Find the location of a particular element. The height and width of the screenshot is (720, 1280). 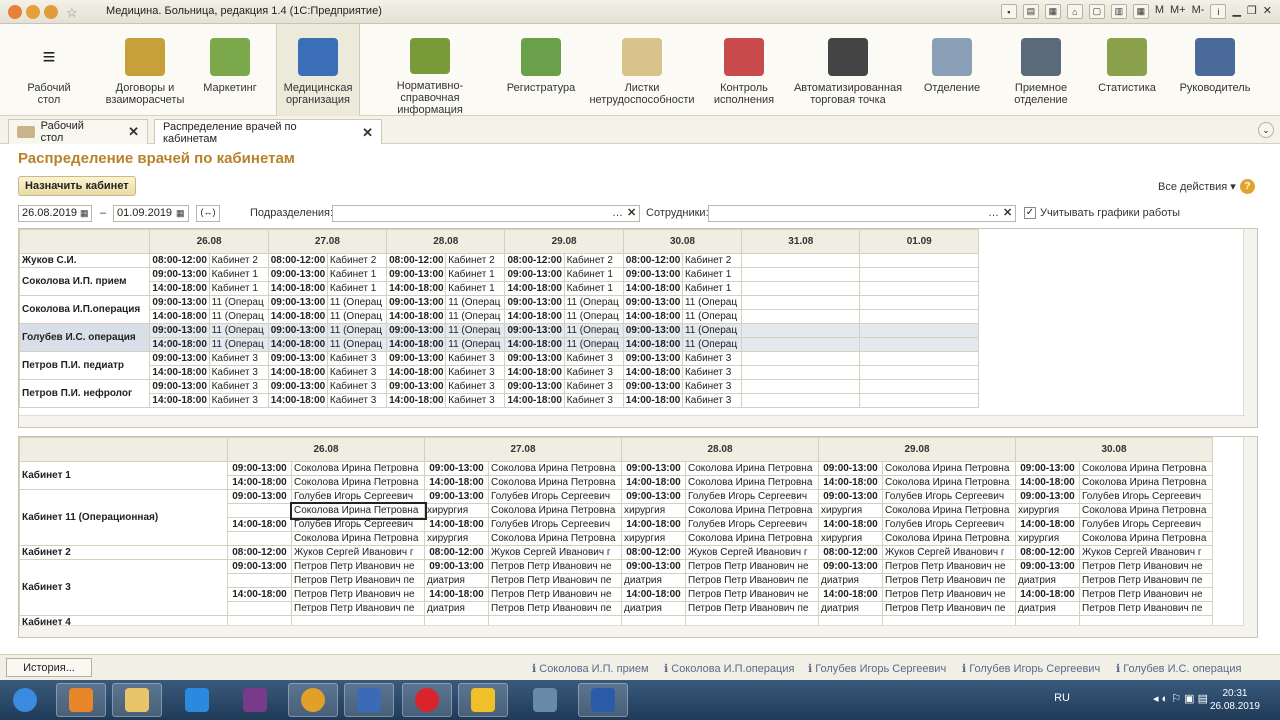

tab-doctor-distribution: Распределение врачей по кабинетам ✕ is located at coordinates (268, 132).